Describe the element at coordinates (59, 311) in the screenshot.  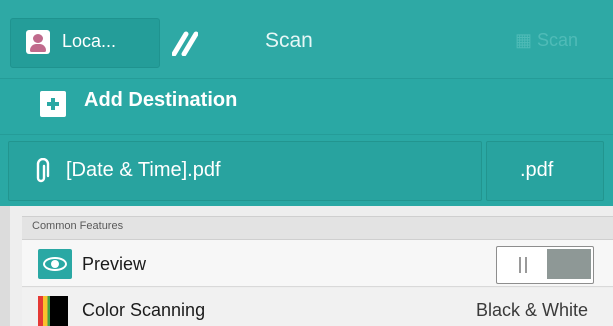
I see `color-palette-dark` at that location.